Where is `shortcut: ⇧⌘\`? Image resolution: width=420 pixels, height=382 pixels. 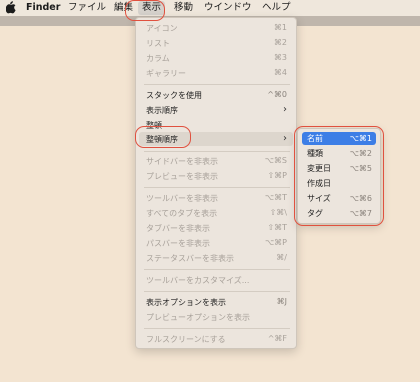
shortcut: ⇧⌘\ is located at coordinates (278, 212).